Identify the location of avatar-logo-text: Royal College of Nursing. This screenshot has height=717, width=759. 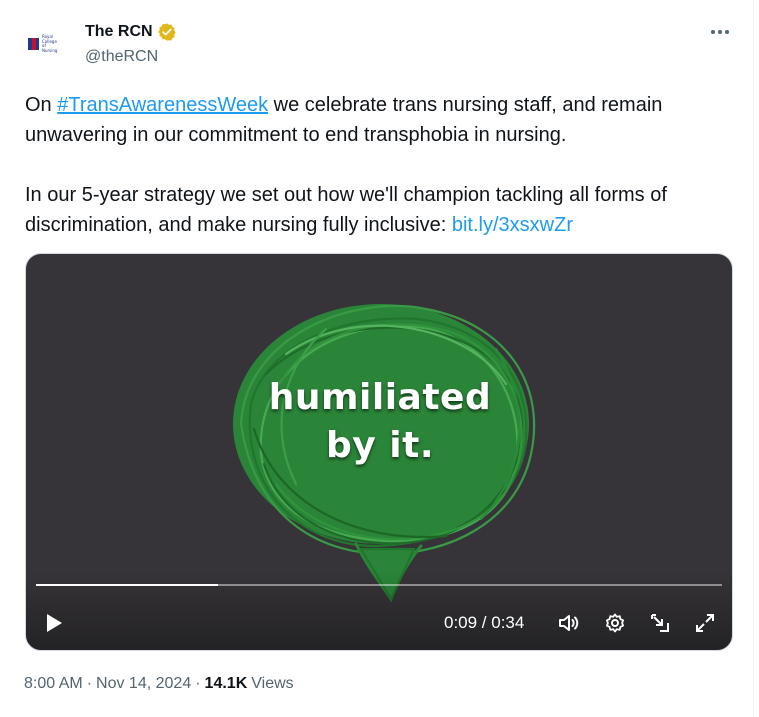
(50, 43).